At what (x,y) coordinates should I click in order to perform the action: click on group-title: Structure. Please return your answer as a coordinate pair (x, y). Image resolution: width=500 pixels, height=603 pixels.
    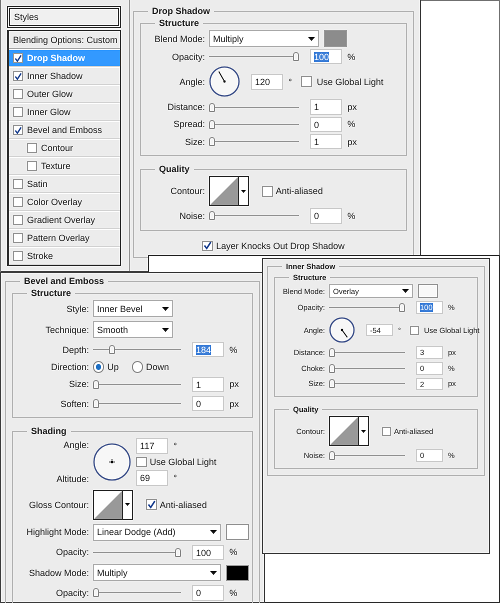
    Looking at the image, I should click on (51, 293).